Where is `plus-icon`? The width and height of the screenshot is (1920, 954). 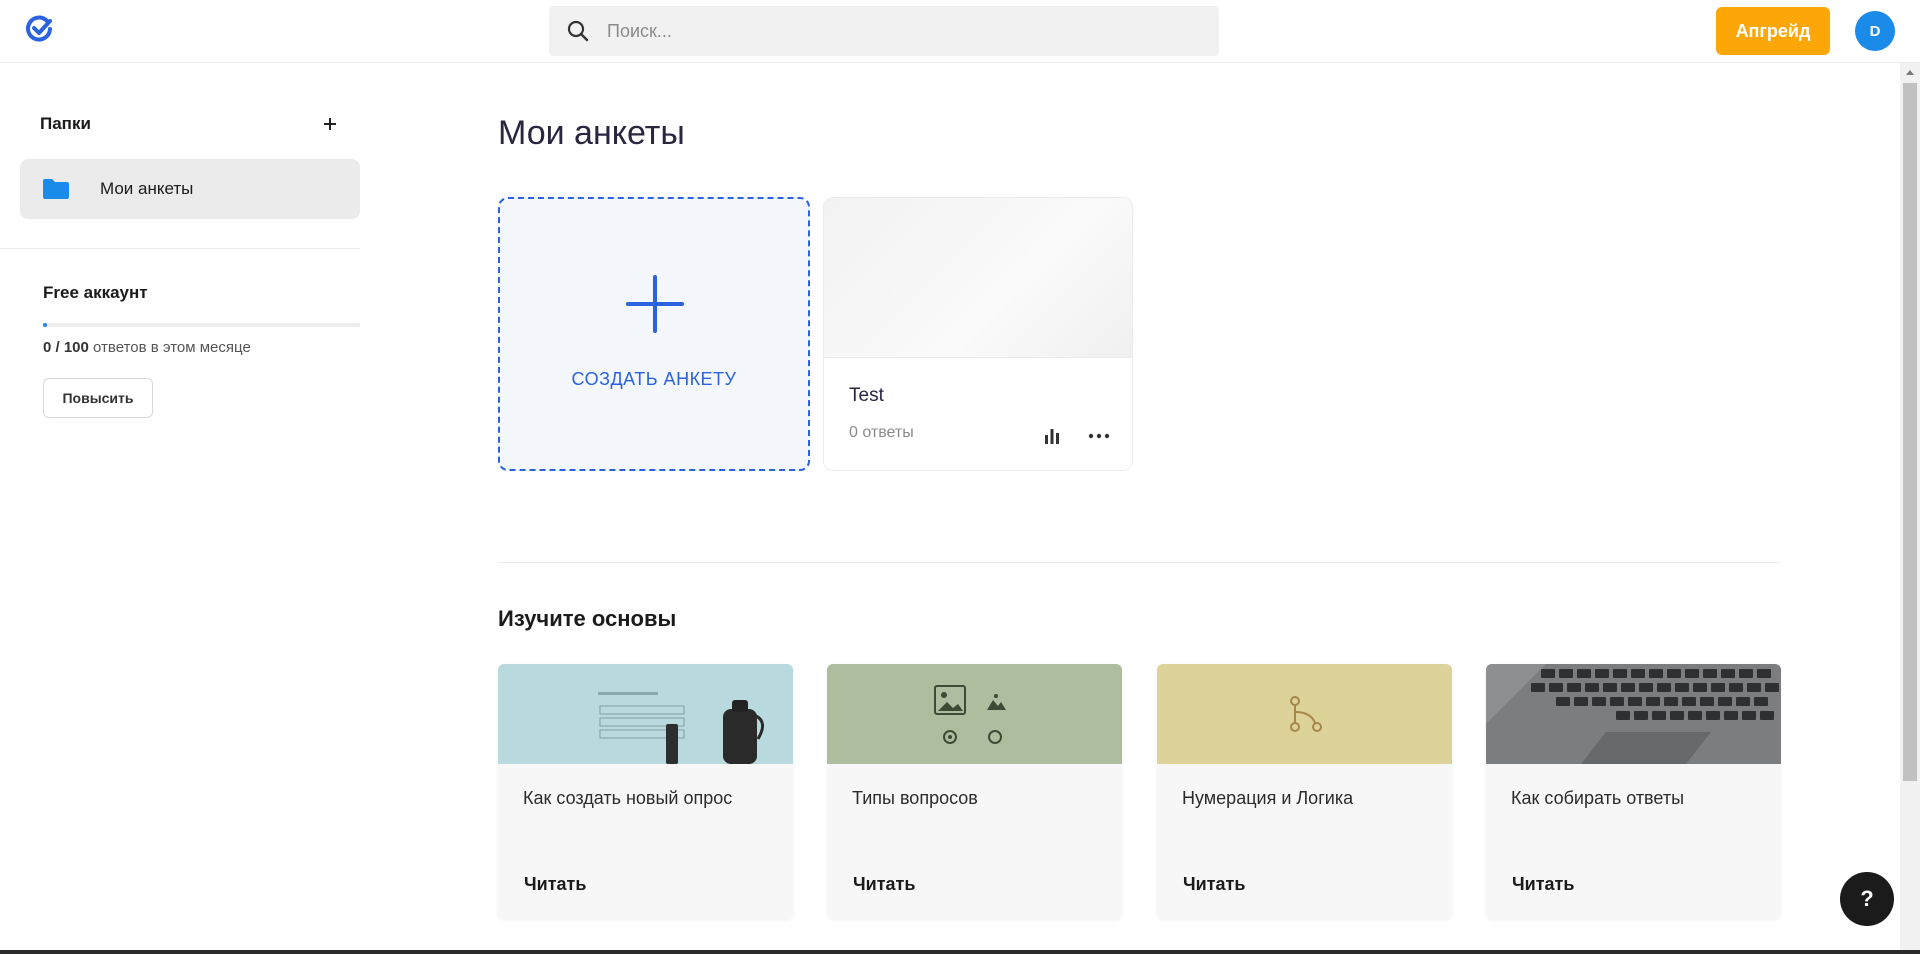 plus-icon is located at coordinates (655, 304).